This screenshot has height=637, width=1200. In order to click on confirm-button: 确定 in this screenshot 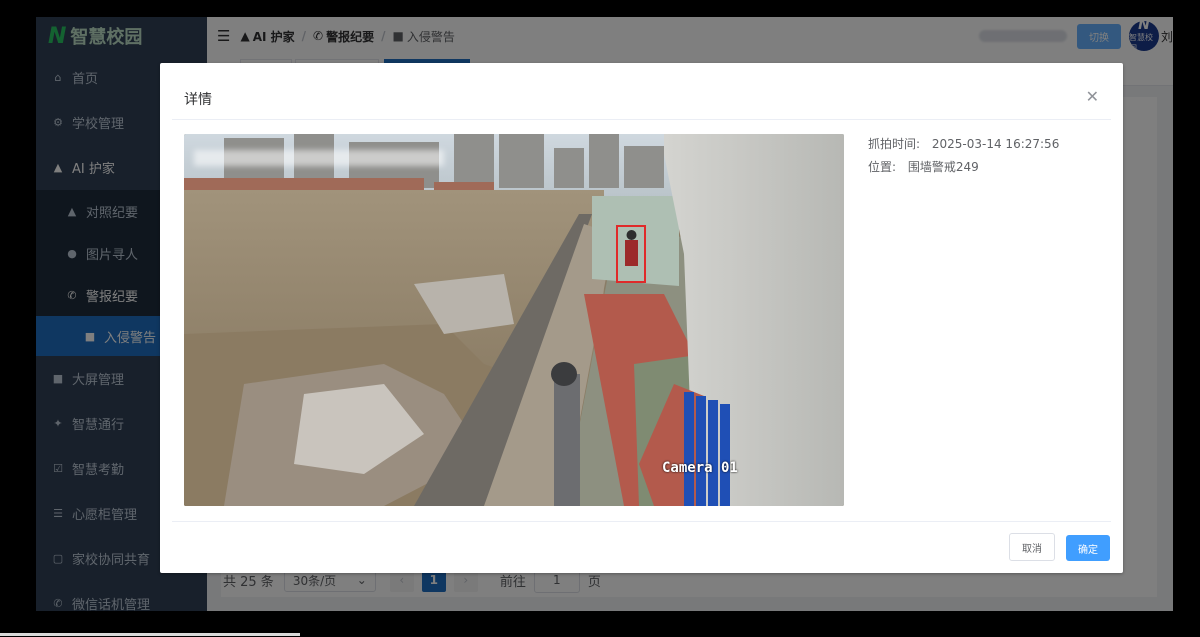, I will do `click(1088, 548)`.